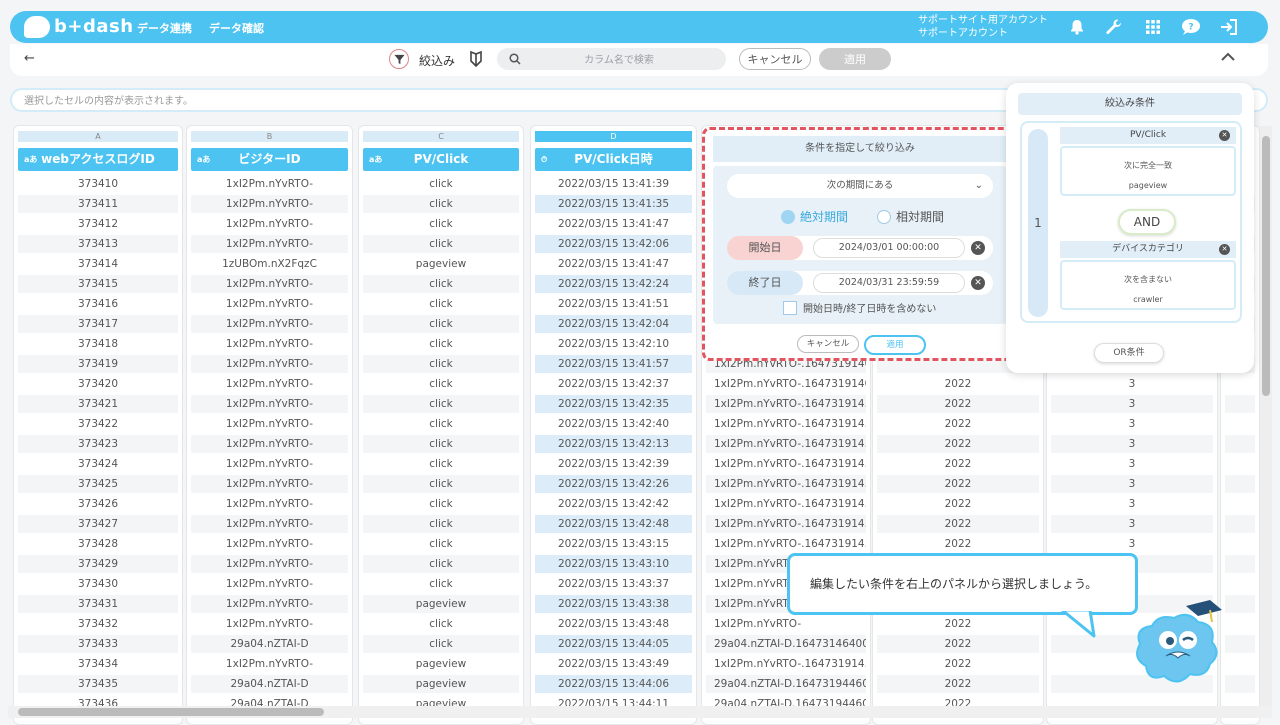 The width and height of the screenshot is (1280, 725). What do you see at coordinates (611, 59) in the screenshot?
I see `column-search` at bounding box center [611, 59].